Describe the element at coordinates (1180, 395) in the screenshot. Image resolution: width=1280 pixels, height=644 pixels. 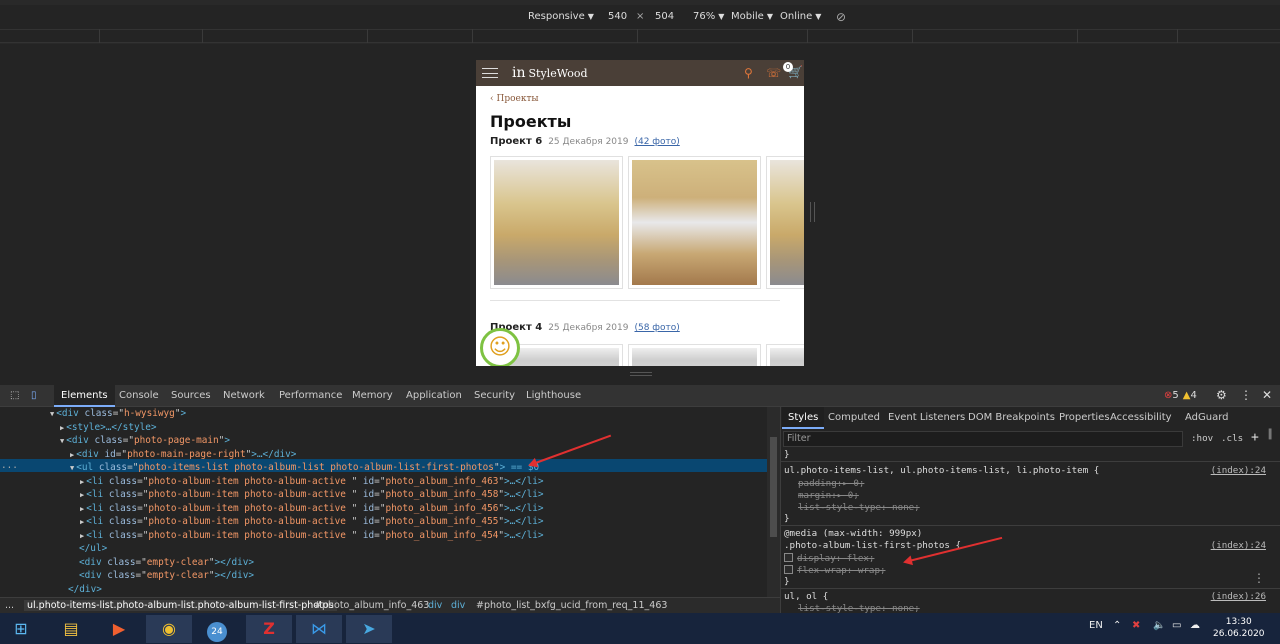
I see `error-count: ⊗5 ▲4` at that location.